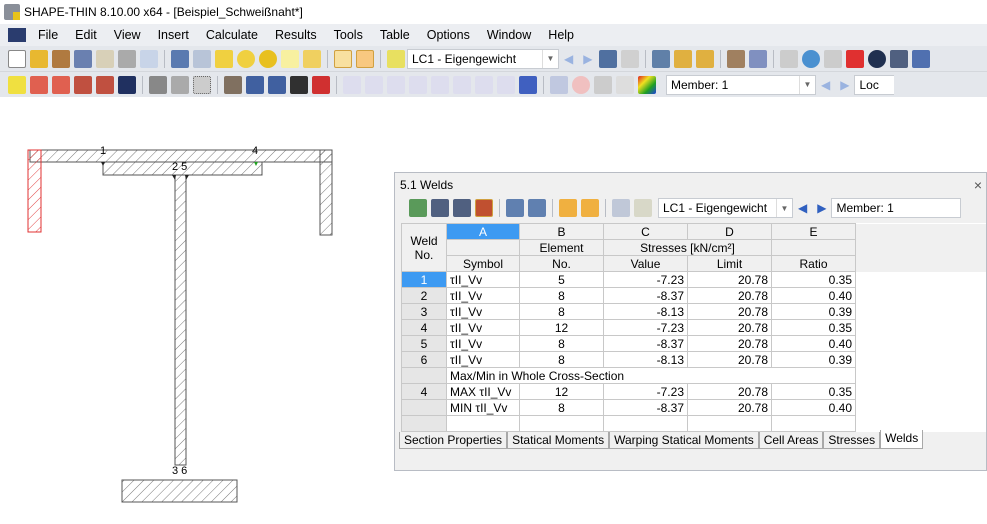  What do you see at coordinates (693, 327) in the screenshot?
I see `table-row: 4 τII_Vv 12 -7.23 20.78 0.35` at bounding box center [693, 327].